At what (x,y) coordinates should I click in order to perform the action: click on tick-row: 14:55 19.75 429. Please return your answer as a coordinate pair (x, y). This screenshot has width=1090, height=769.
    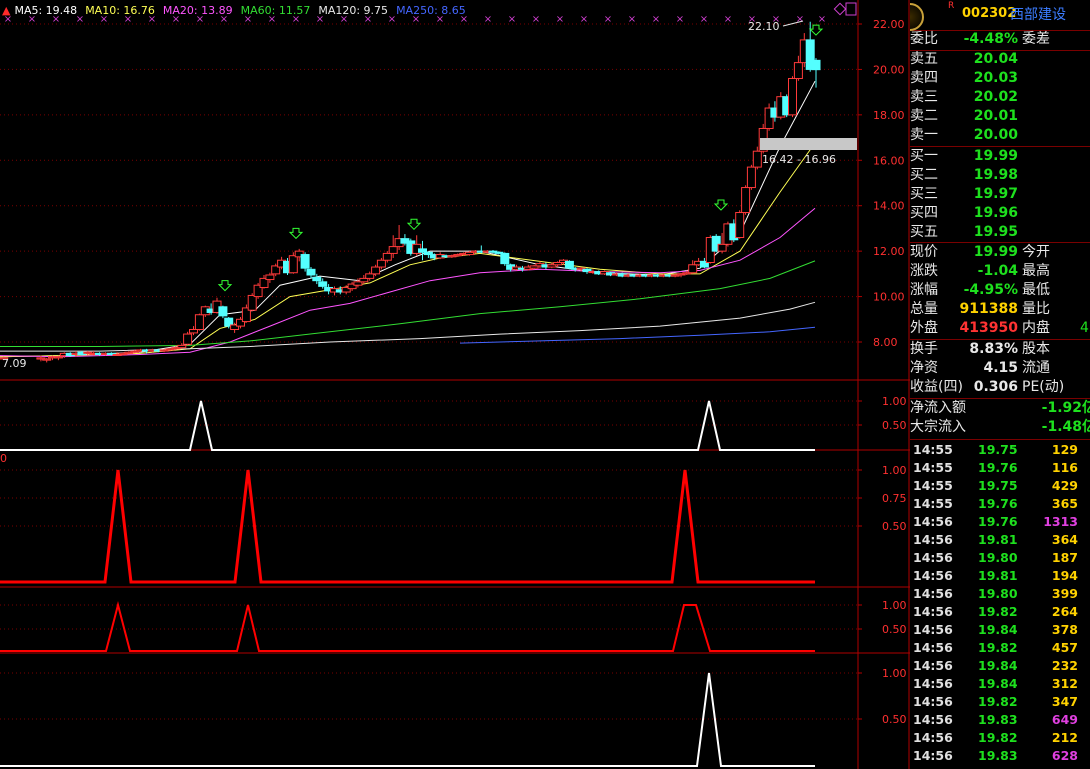
    Looking at the image, I should click on (1000, 486).